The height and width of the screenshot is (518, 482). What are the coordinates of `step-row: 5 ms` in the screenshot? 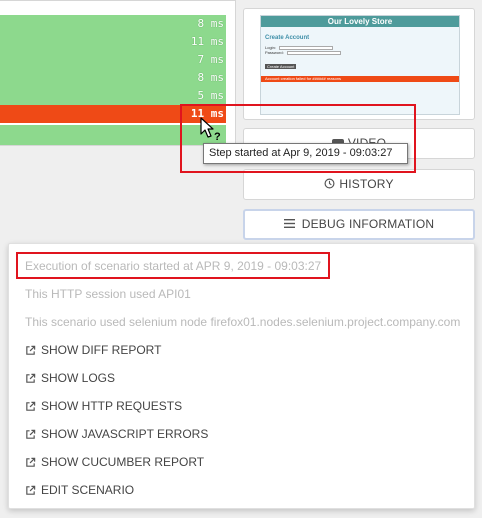 It's located at (113, 96).